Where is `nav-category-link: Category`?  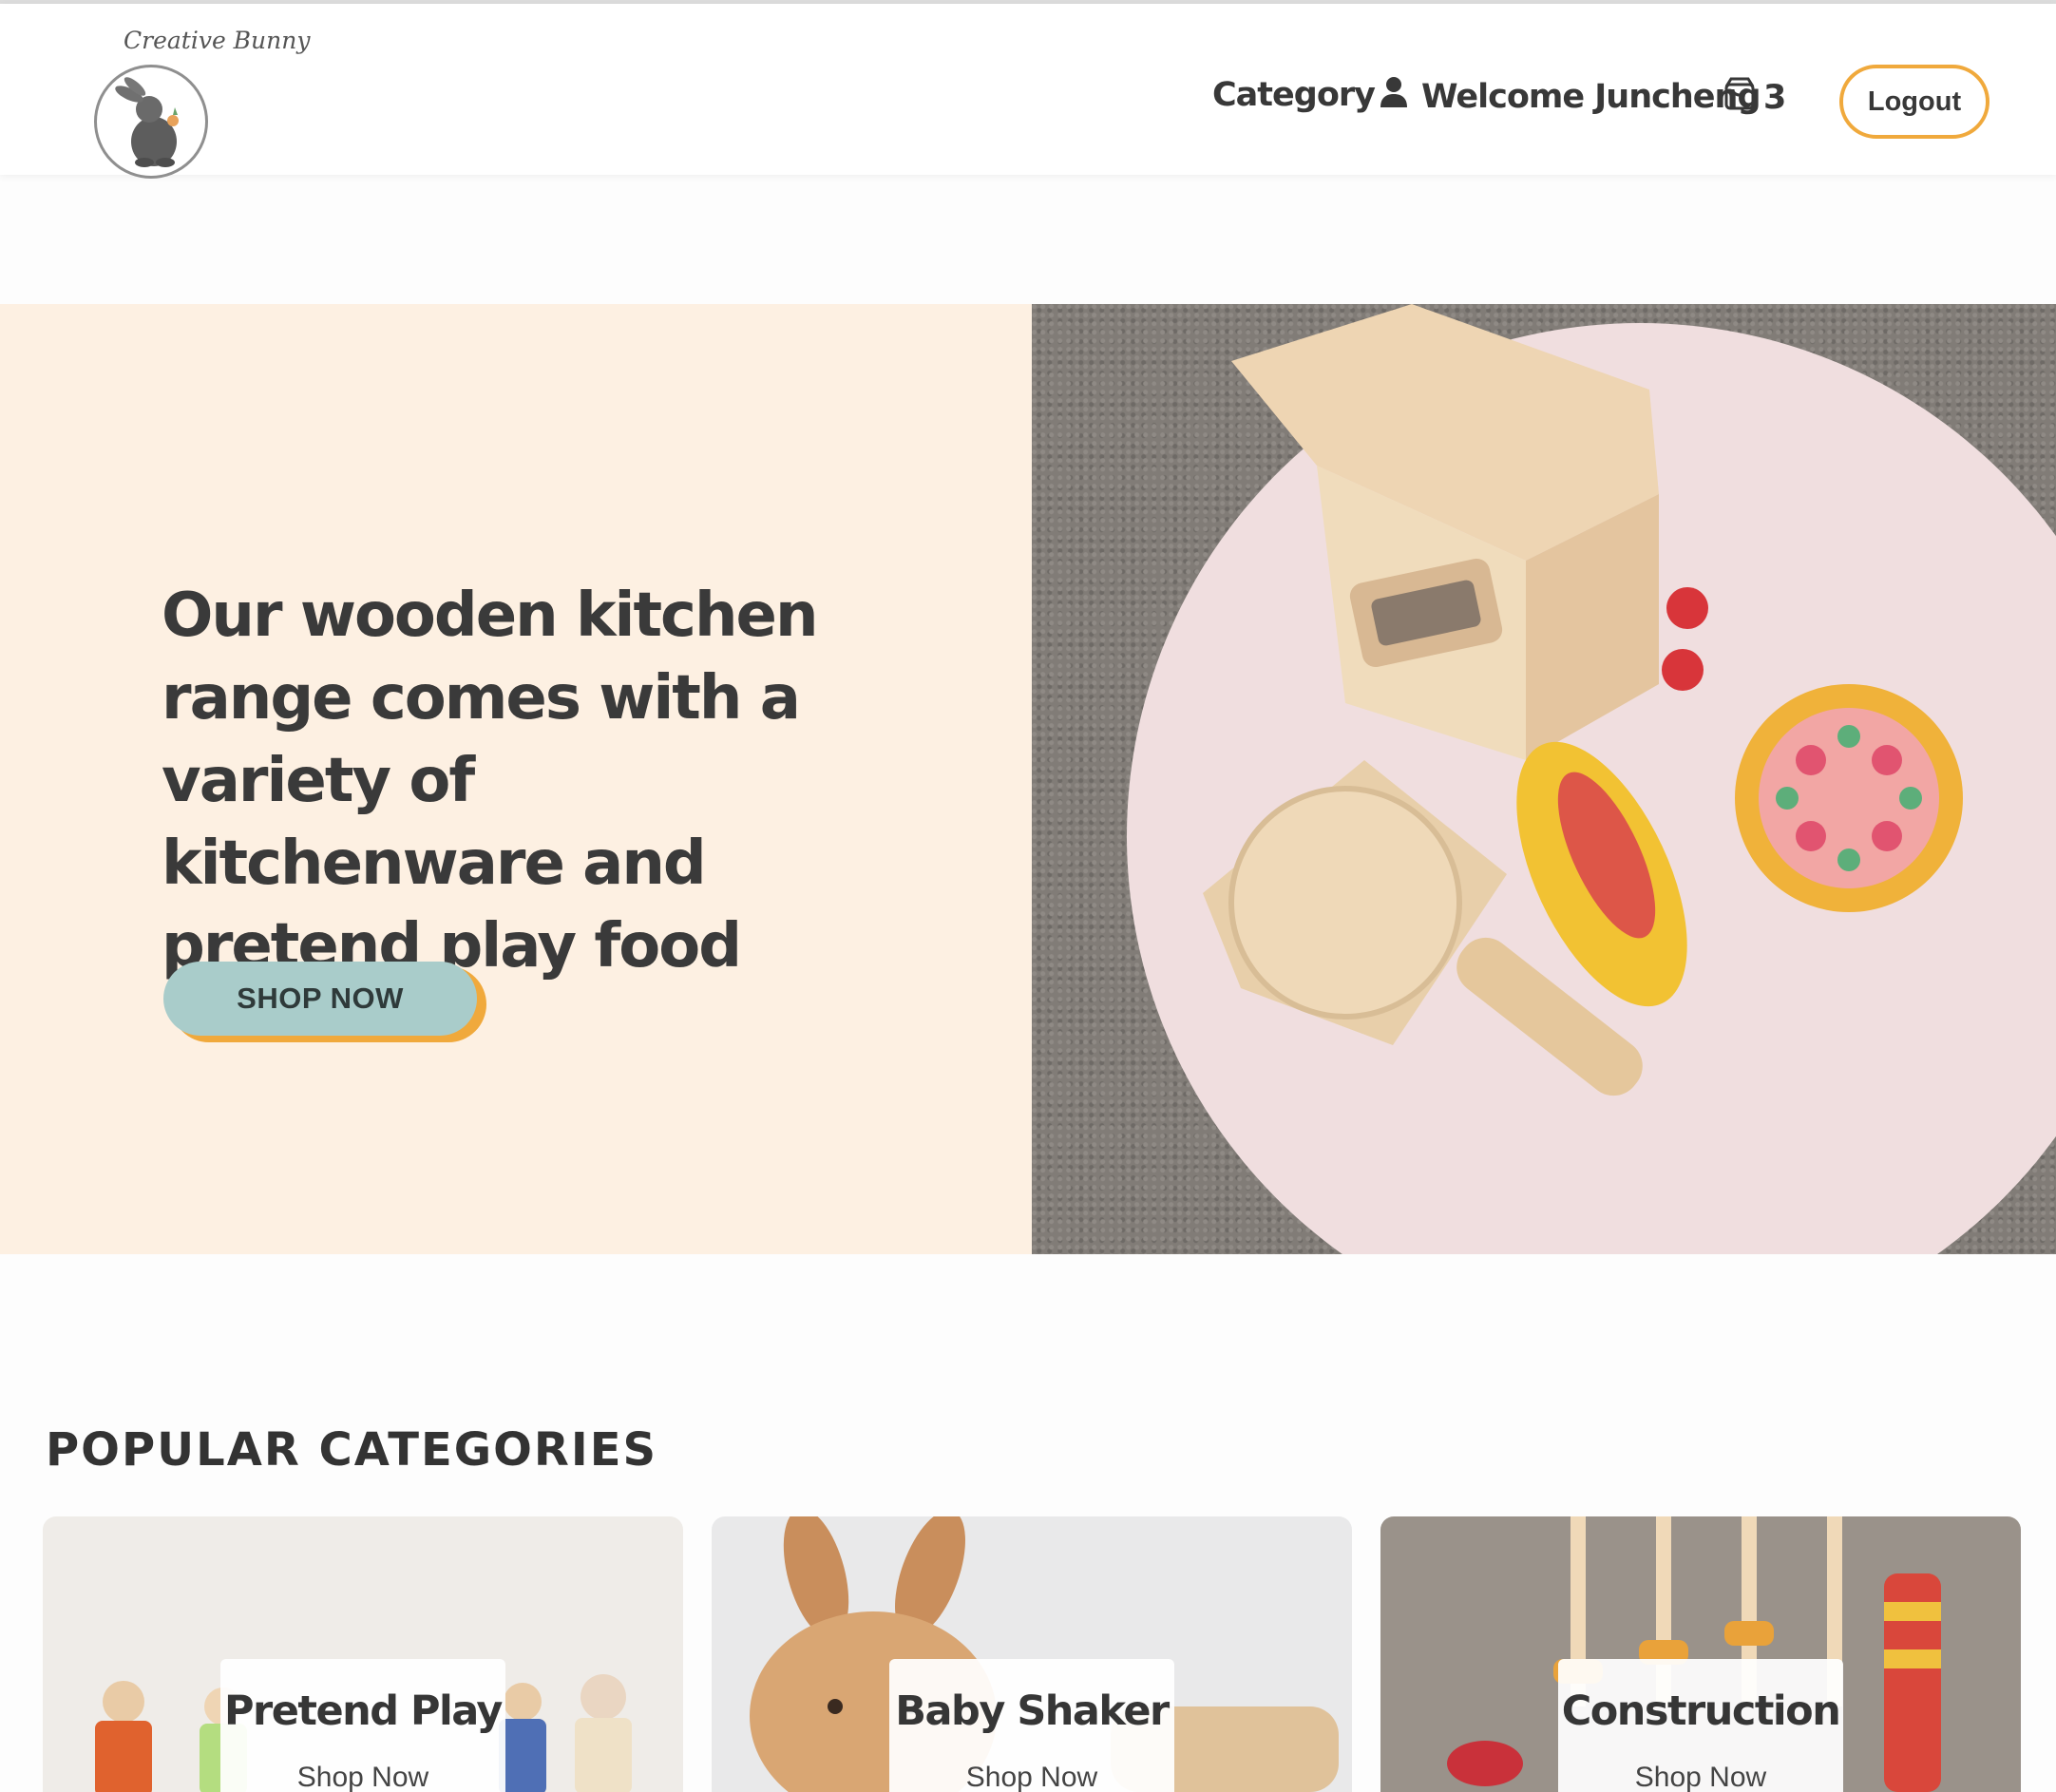 nav-category-link: Category is located at coordinates (1294, 95).